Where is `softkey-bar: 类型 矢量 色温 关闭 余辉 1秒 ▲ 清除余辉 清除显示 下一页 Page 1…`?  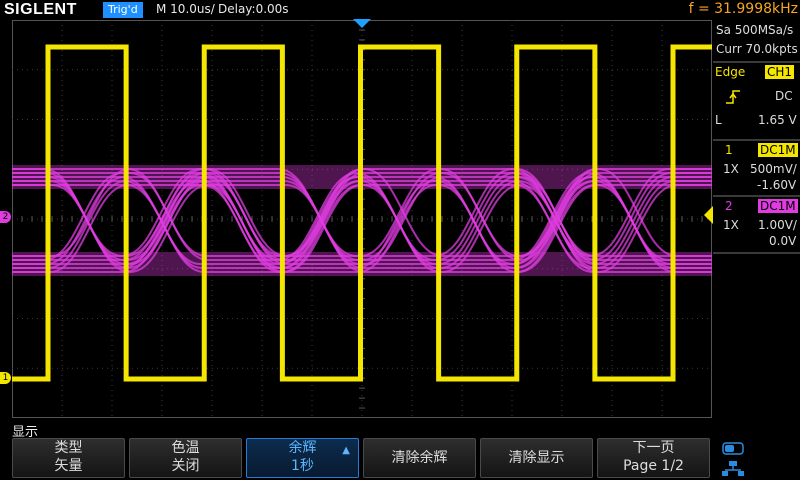
softkey-bar: 类型 矢量 色温 关闭 余辉 1秒 ▲ 清除余辉 清除显示 下一页 Page 1… is located at coordinates (406, 459).